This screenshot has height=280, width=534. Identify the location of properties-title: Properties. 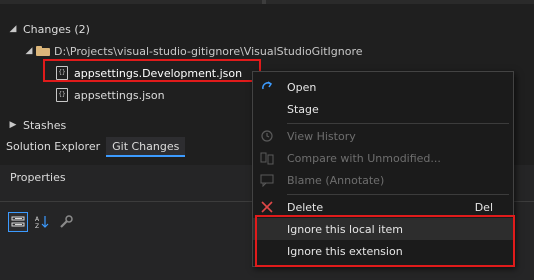
(38, 177).